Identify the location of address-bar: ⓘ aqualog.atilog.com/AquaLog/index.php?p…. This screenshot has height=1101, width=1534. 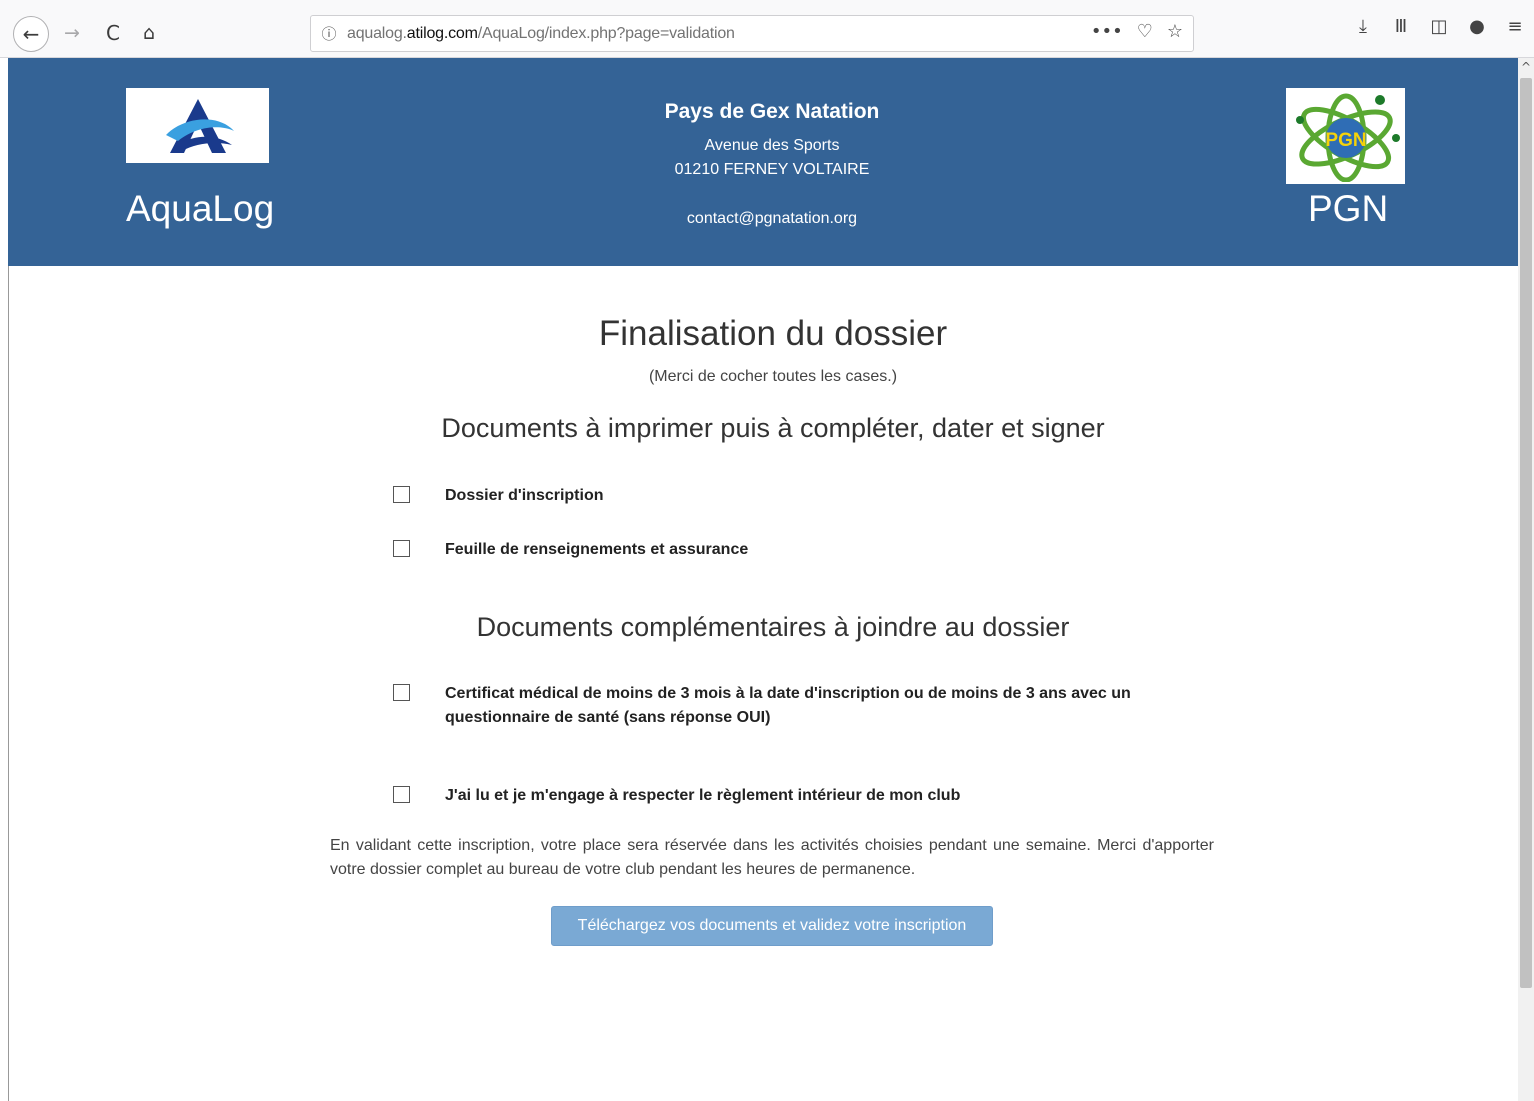
(752, 33).